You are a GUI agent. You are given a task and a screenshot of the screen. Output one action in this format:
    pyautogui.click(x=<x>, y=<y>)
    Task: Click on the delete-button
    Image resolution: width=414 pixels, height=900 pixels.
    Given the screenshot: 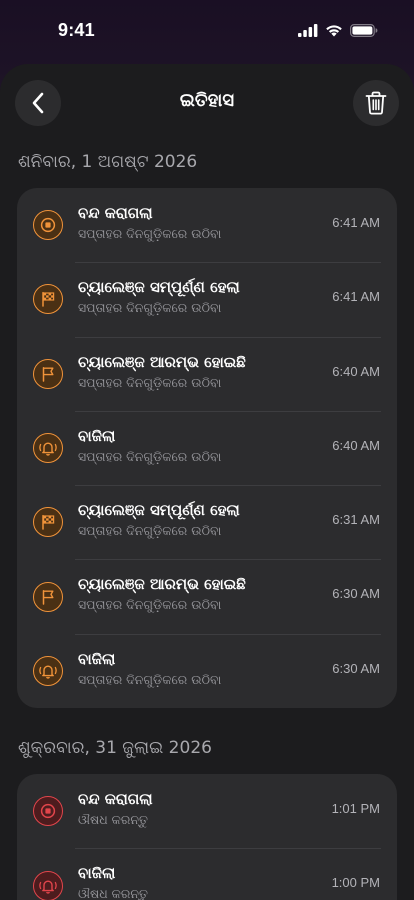 What is the action you would take?
    pyautogui.click(x=376, y=103)
    